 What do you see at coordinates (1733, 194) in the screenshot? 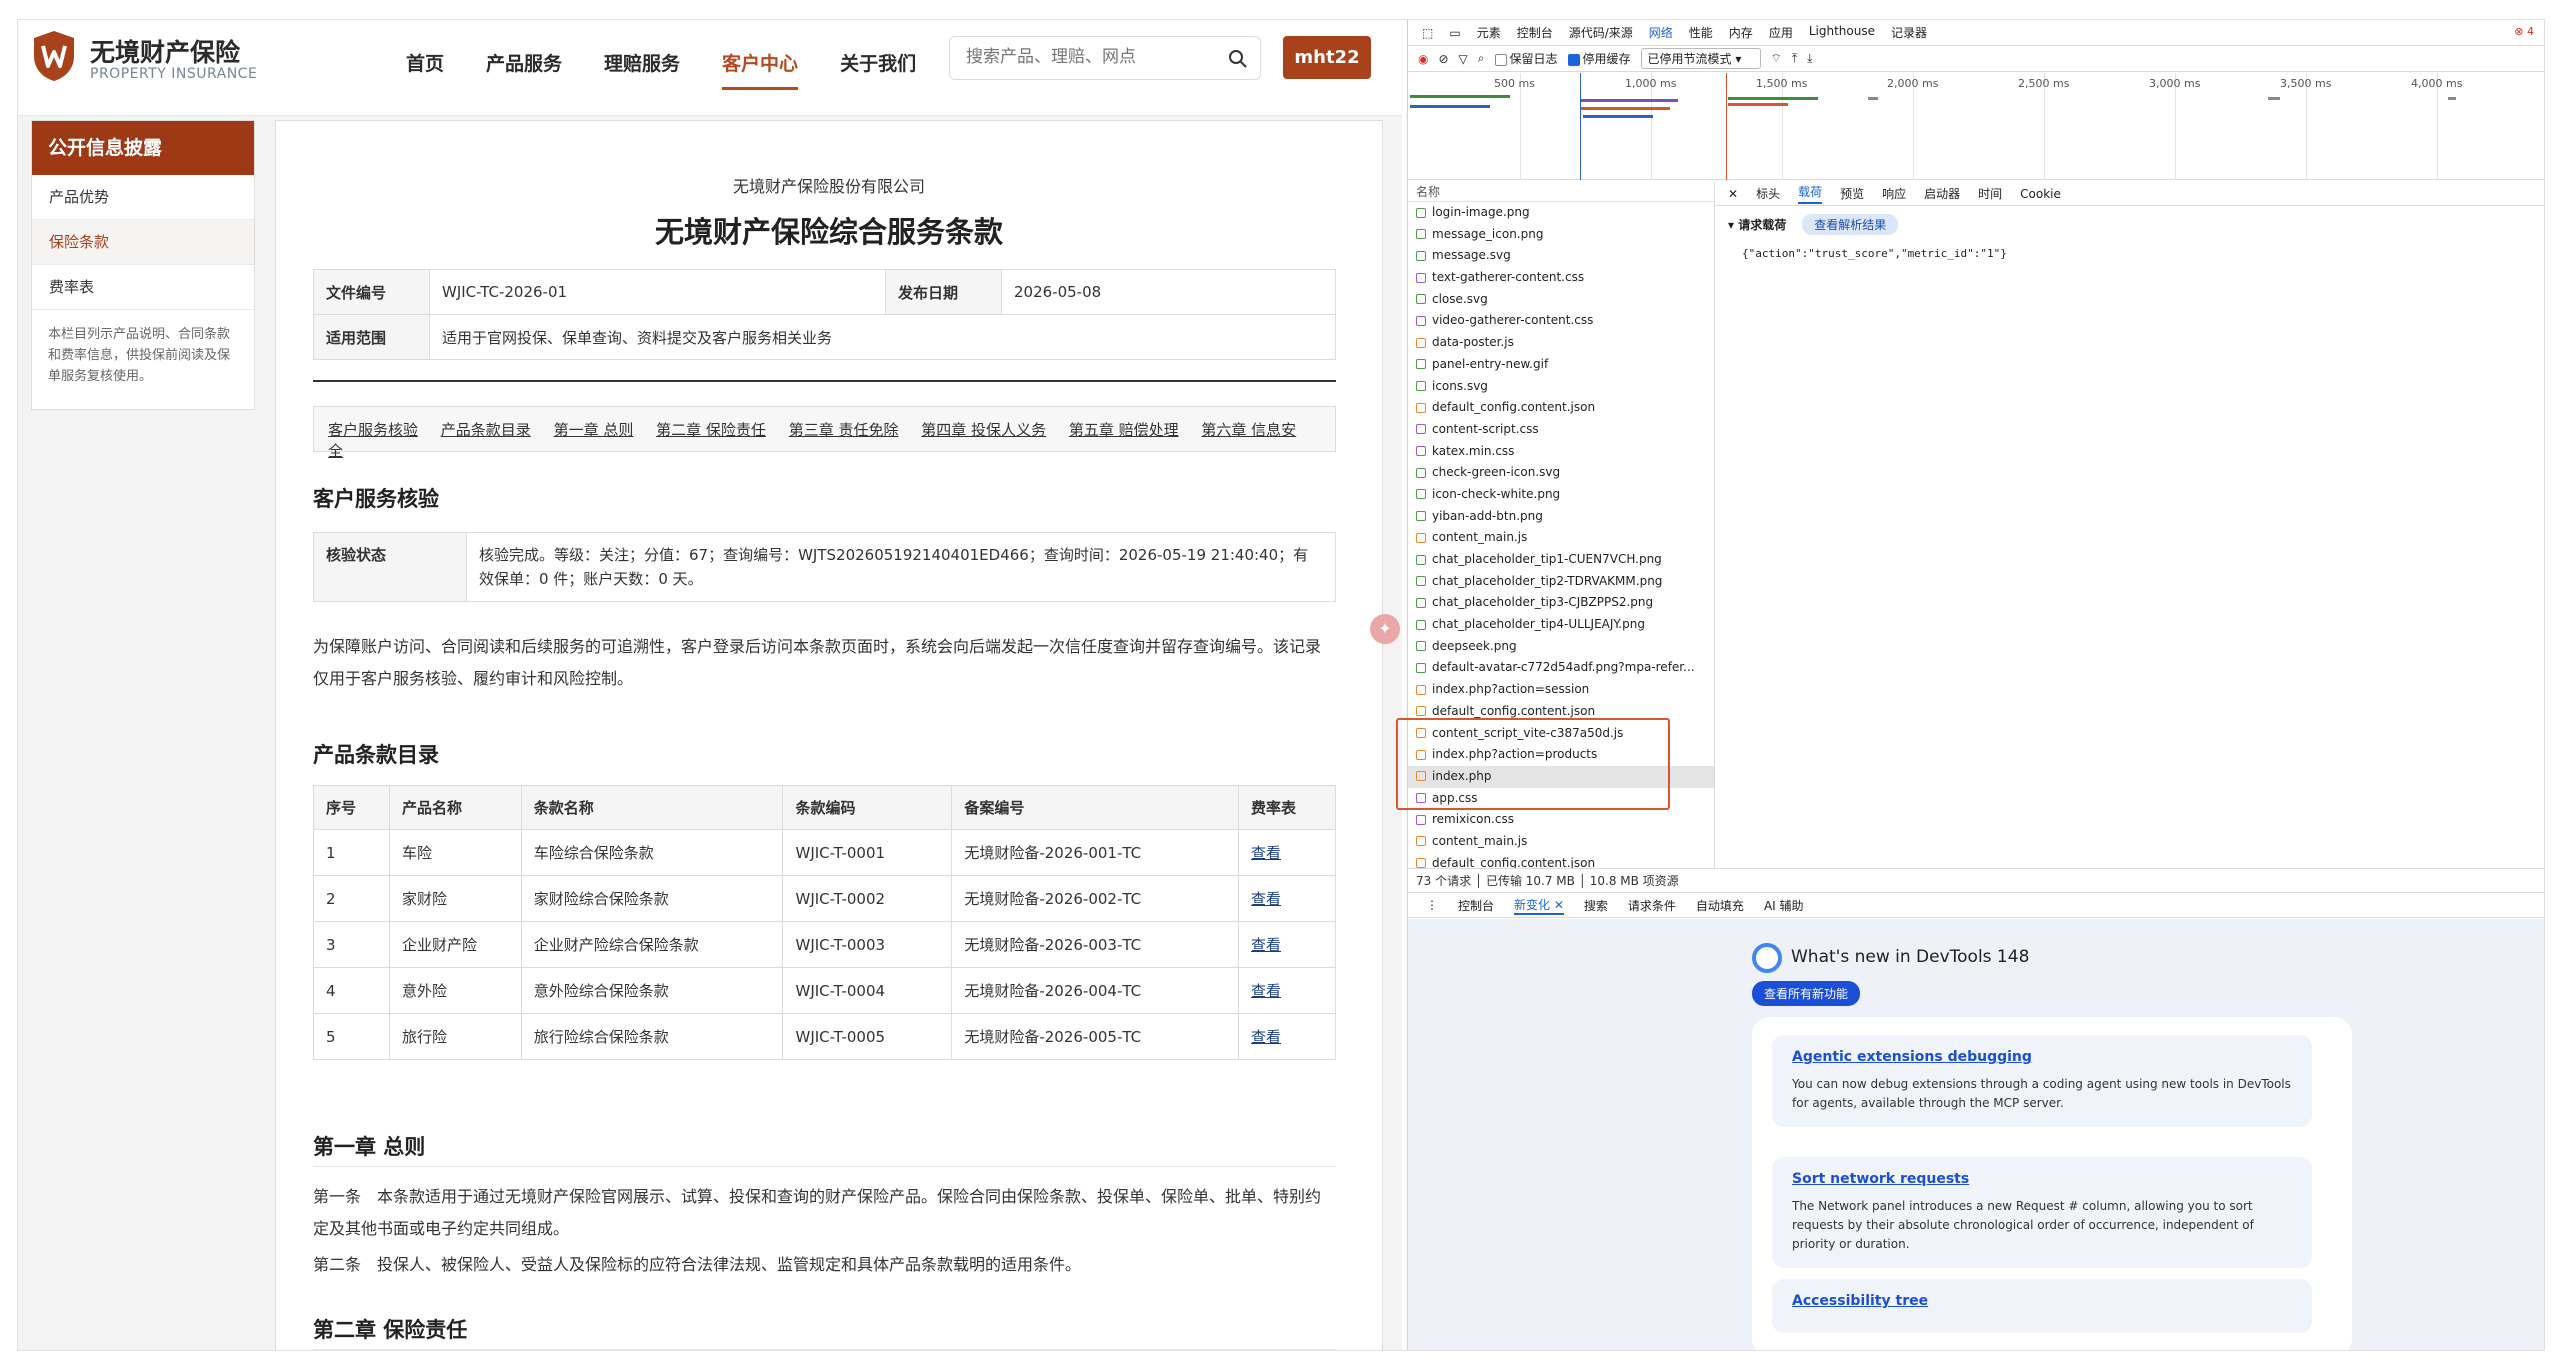
I see `close-icon: ✕` at bounding box center [1733, 194].